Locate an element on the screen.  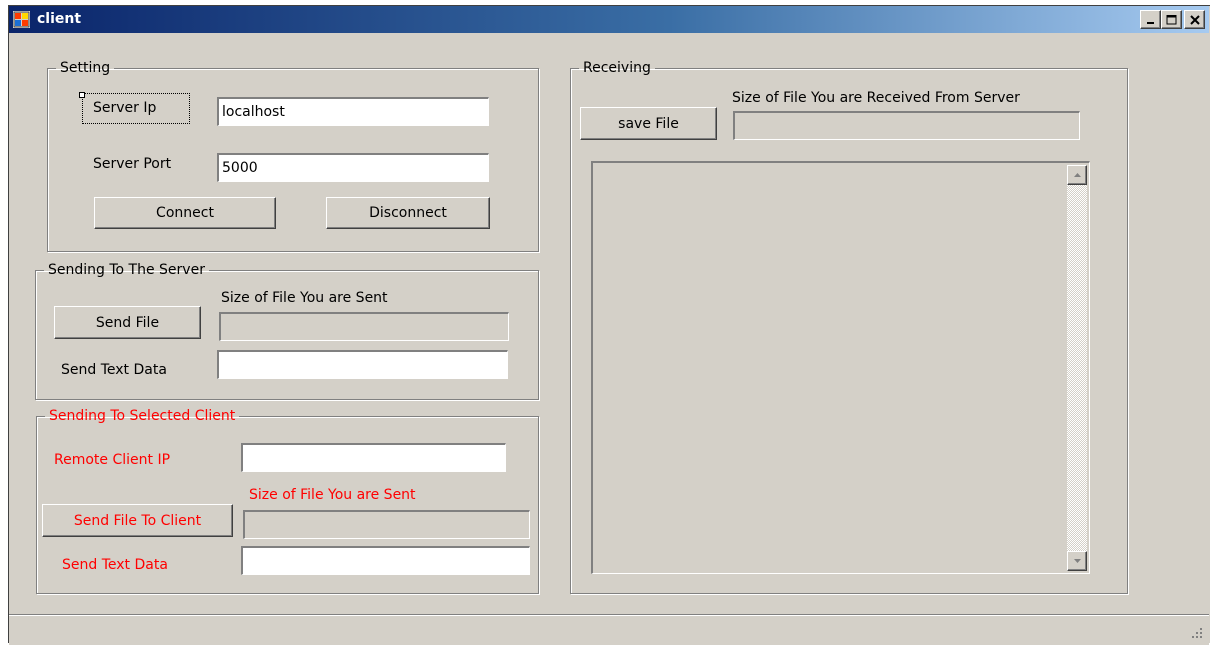
server-ip-label: Server Ip is located at coordinates (125, 108).